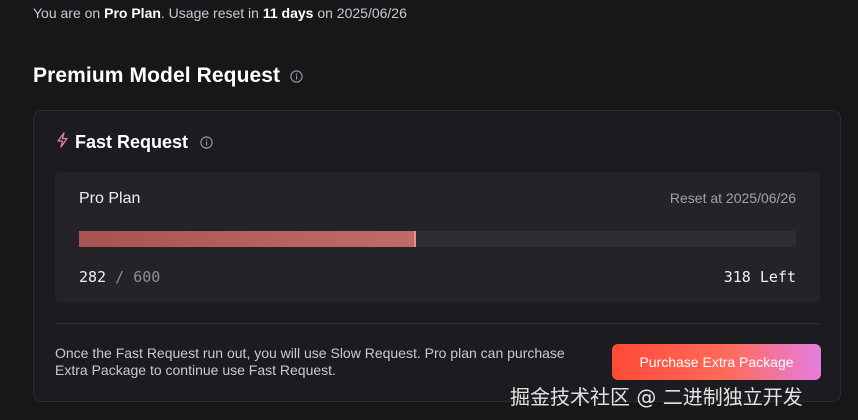  I want to click on usage-plan-name: Pro Plan, so click(110, 198).